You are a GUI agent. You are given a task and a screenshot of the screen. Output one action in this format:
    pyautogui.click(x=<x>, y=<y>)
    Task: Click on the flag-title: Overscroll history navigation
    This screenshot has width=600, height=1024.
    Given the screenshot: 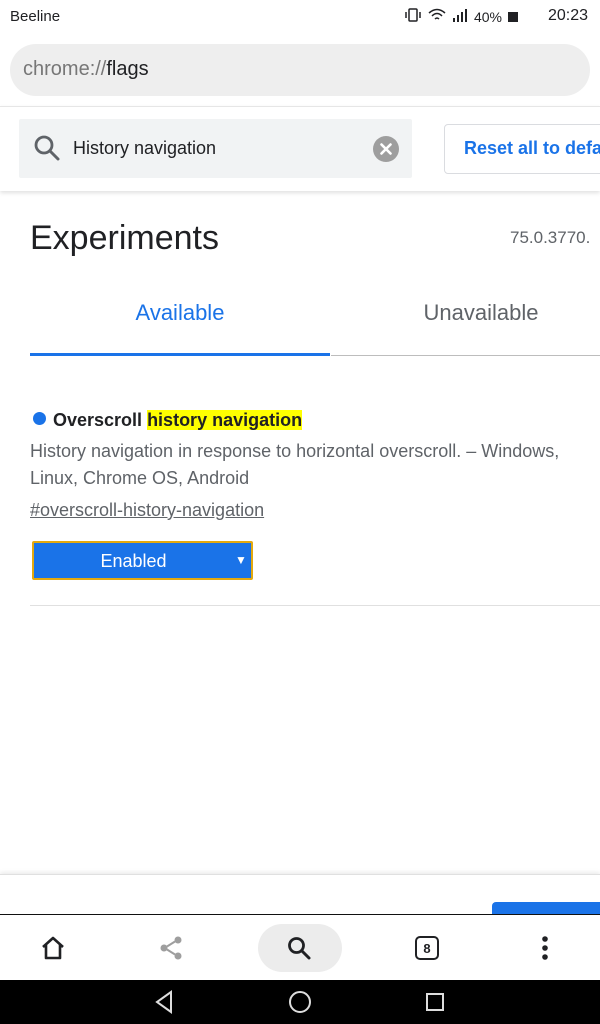 What is the action you would take?
    pyautogui.click(x=178, y=420)
    